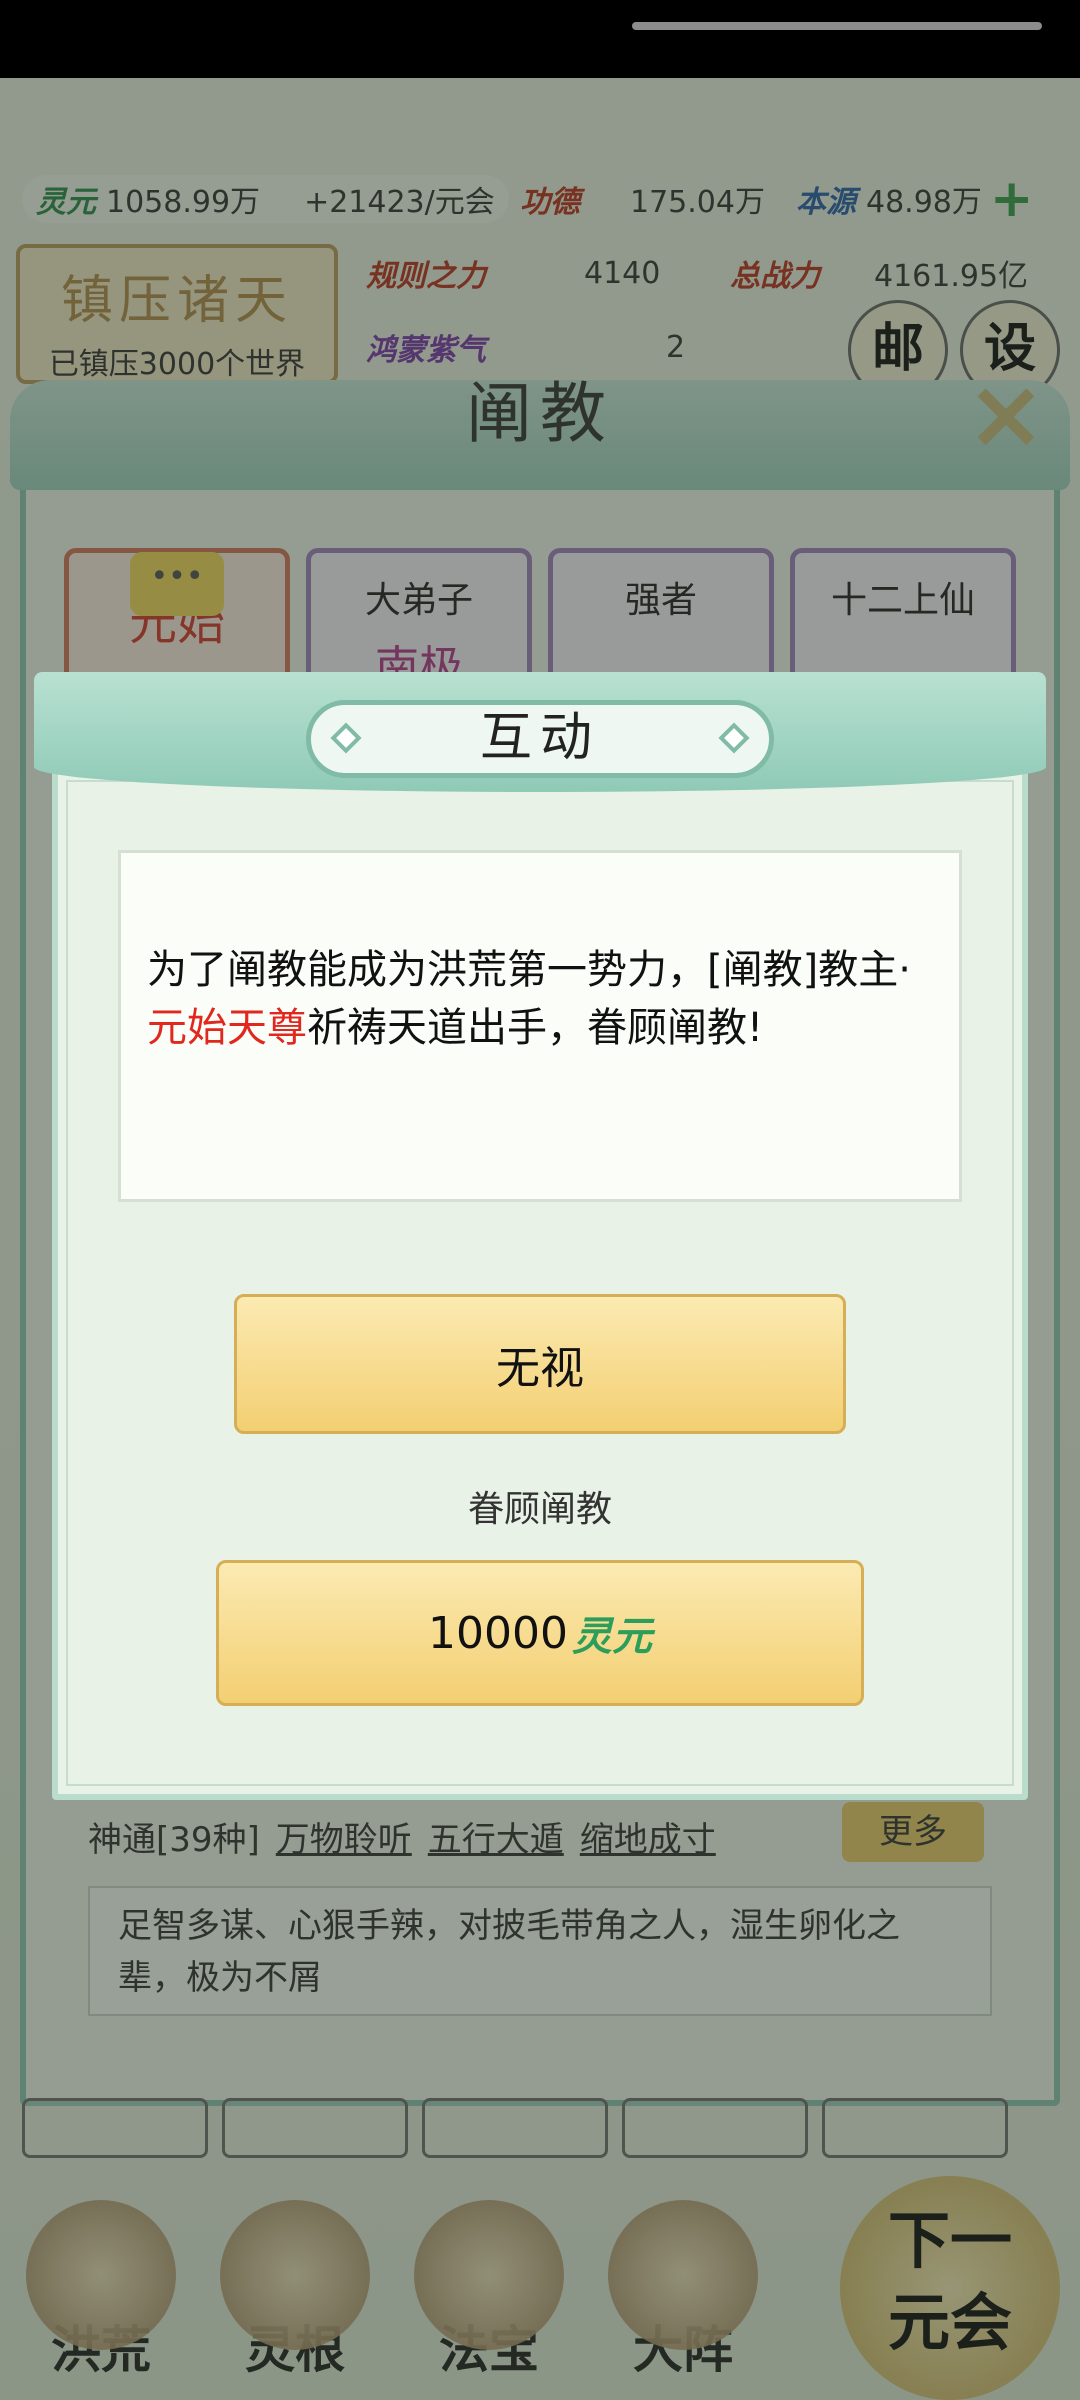 The height and width of the screenshot is (2400, 1080). I want to click on ignore-button: 无视, so click(540, 1364).